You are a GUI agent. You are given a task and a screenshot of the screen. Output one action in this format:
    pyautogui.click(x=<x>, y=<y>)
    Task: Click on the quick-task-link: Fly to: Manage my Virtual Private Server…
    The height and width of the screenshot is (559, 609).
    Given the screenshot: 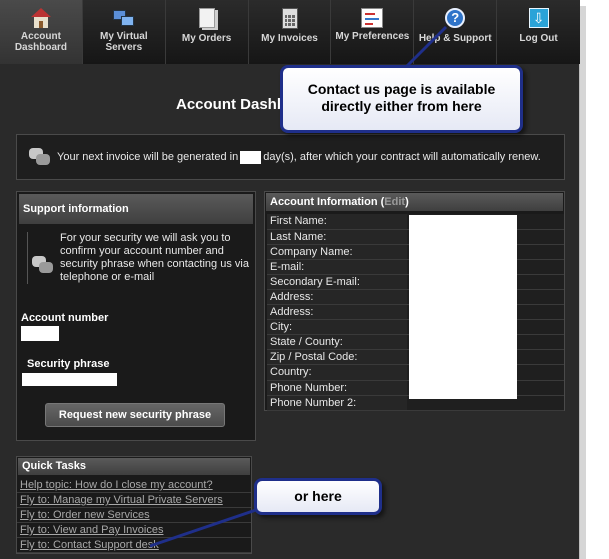 What is the action you would take?
    pyautogui.click(x=121, y=500)
    